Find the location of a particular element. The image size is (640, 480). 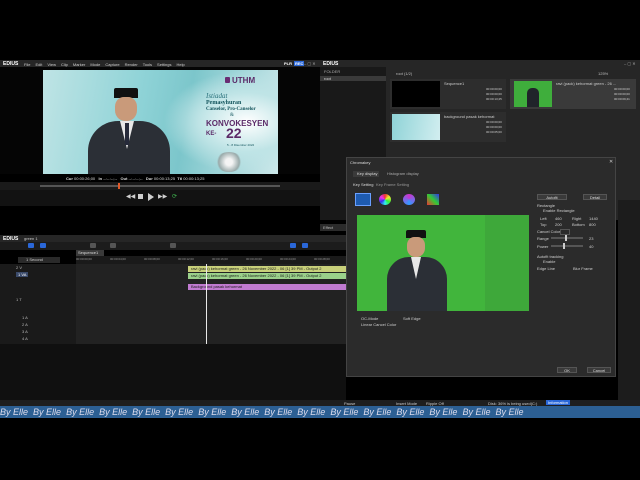

information-tab: Information is located at coordinates (558, 402).